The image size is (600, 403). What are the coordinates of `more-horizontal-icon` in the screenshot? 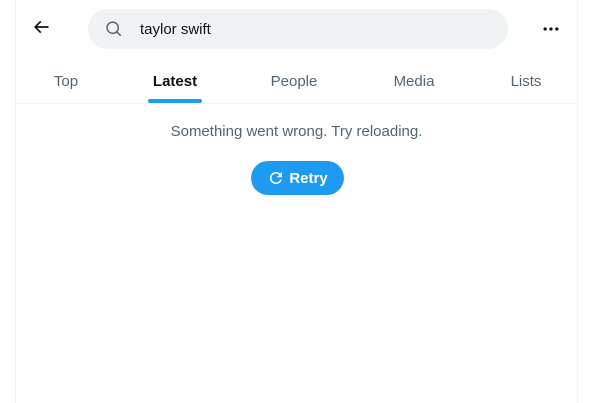 It's located at (551, 29).